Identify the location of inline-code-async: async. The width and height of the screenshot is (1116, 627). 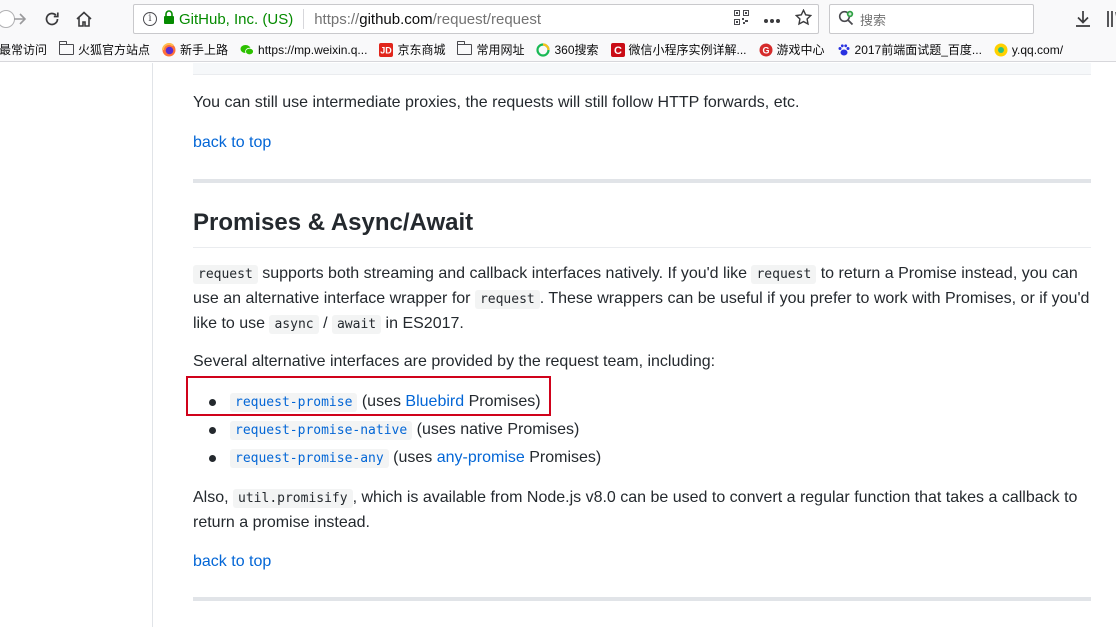
(294, 324).